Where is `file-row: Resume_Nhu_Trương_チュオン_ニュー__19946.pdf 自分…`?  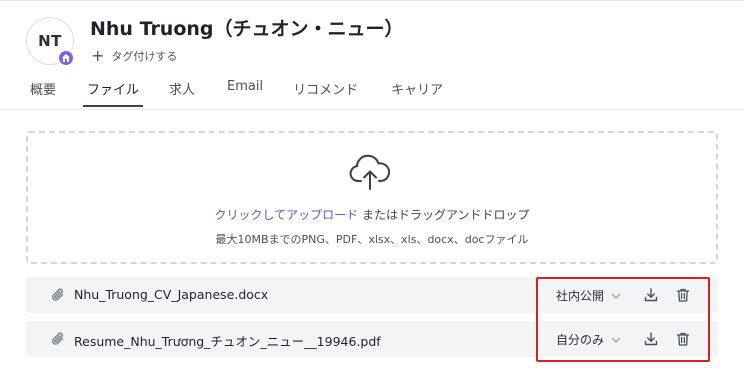
file-row: Resume_Nhu_Trương_チュオン_ニュー__19946.pdf 自分… is located at coordinates (372, 339).